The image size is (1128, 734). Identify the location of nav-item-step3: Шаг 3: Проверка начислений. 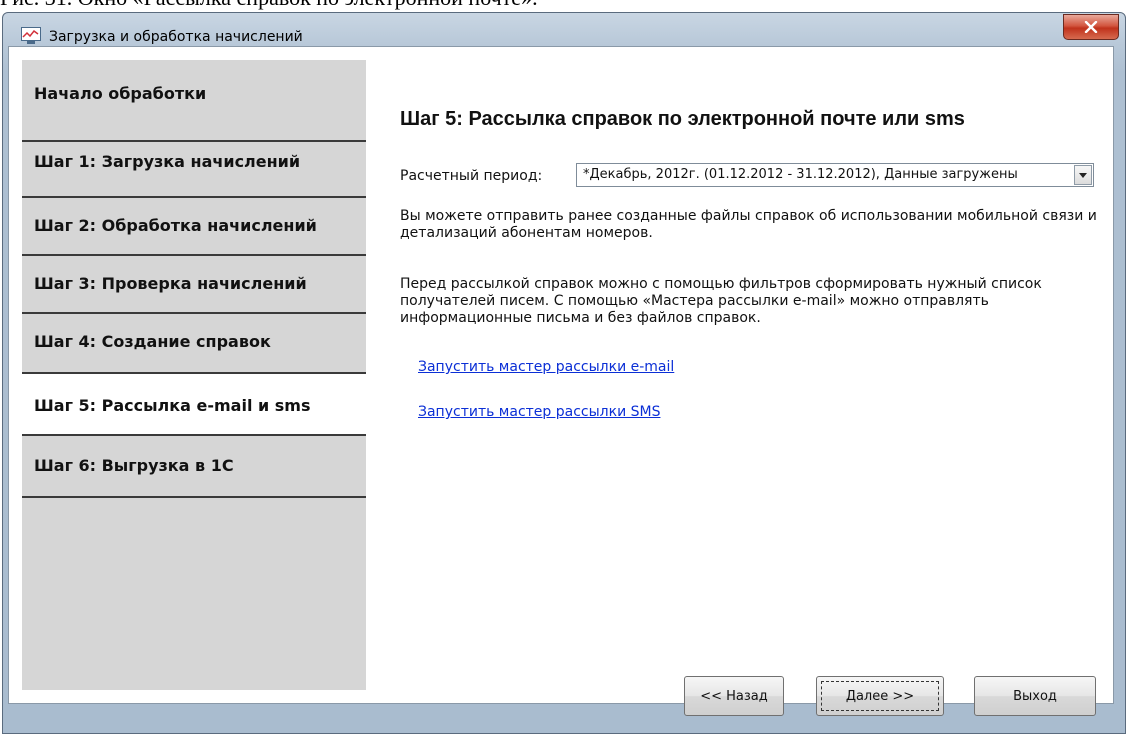
(194, 285).